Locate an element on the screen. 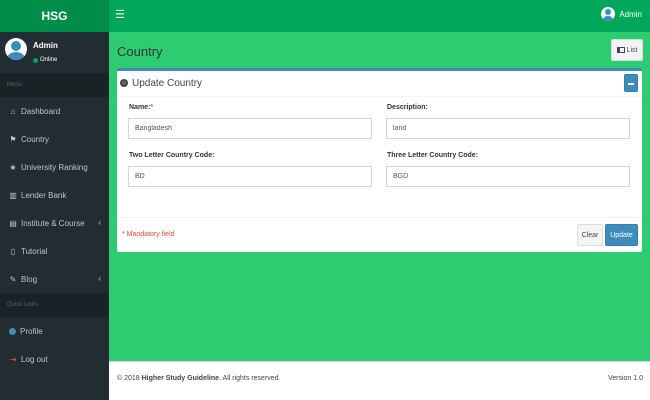 This screenshot has width=650, height=400. clear-button: Clear is located at coordinates (590, 235).